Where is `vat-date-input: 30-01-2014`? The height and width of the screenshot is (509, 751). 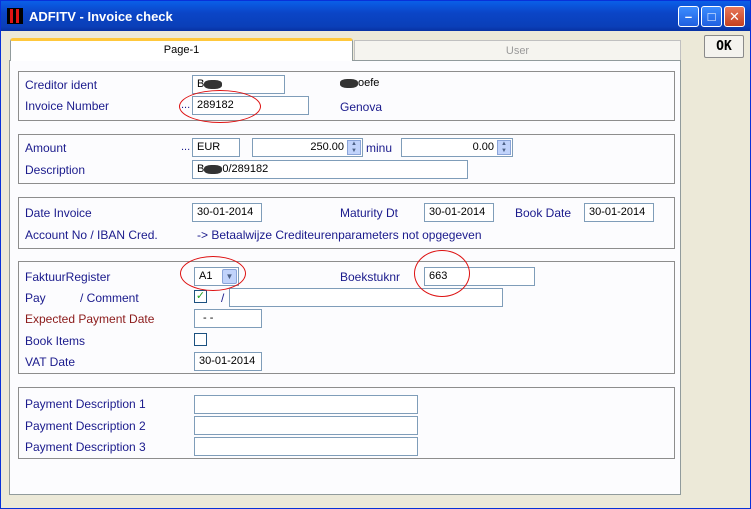
vat-date-input: 30-01-2014 is located at coordinates (228, 361).